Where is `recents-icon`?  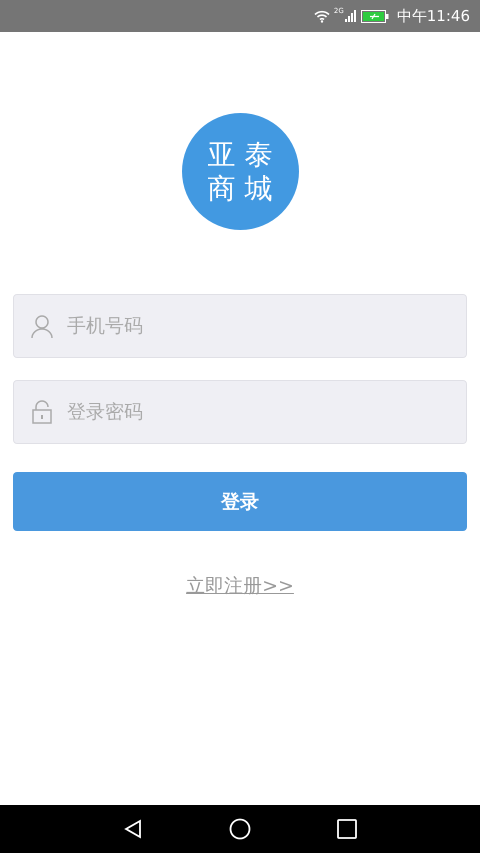
recents-icon is located at coordinates (347, 829).